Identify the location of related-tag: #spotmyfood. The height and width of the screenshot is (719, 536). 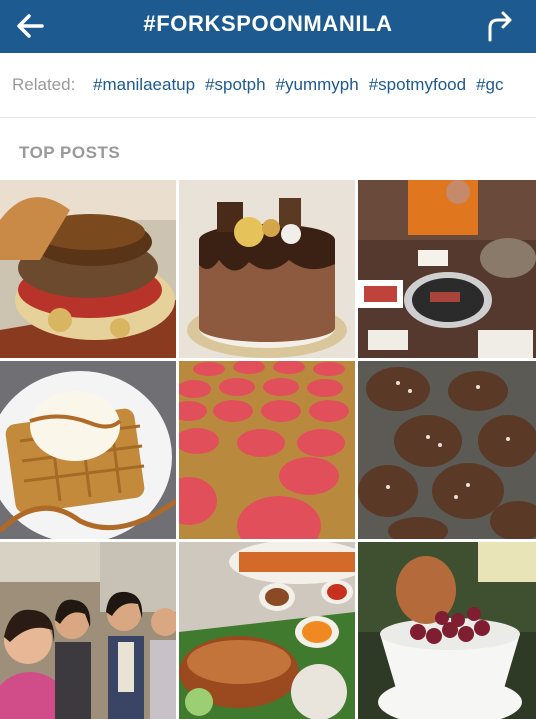
(417, 84).